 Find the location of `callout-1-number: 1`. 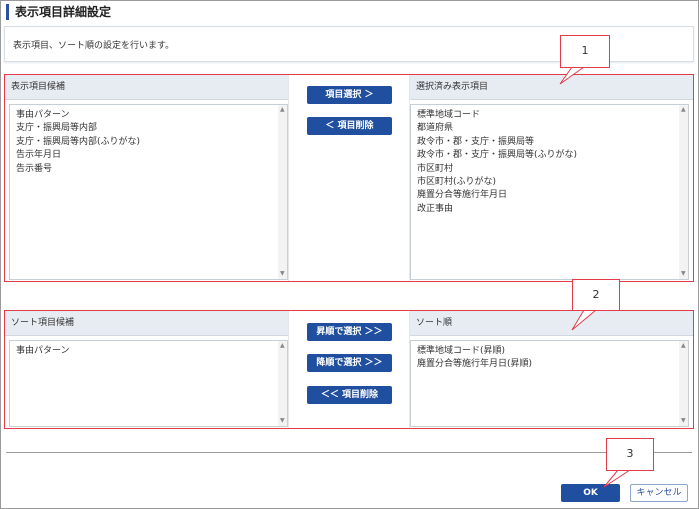

callout-1-number: 1 is located at coordinates (585, 50).